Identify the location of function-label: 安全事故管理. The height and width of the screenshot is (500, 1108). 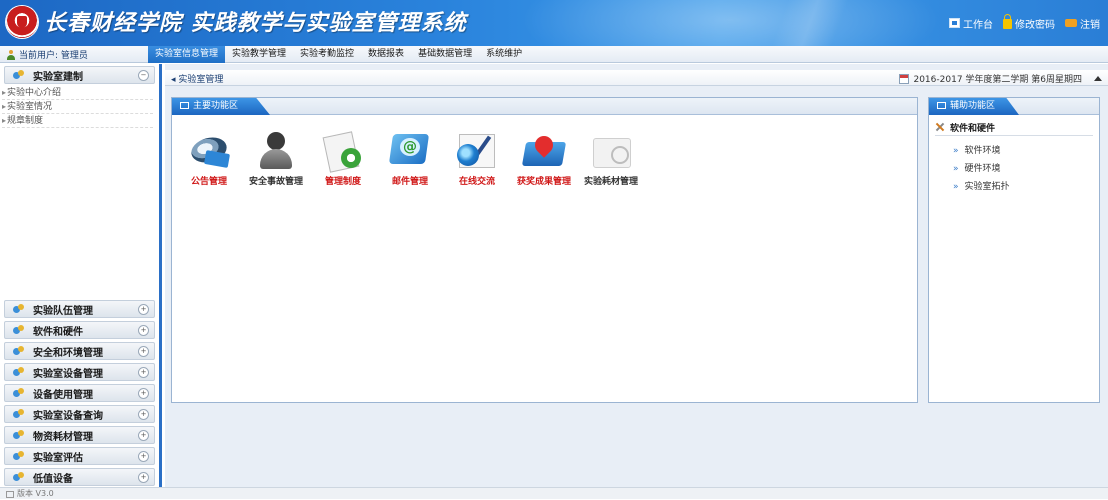
(276, 180).